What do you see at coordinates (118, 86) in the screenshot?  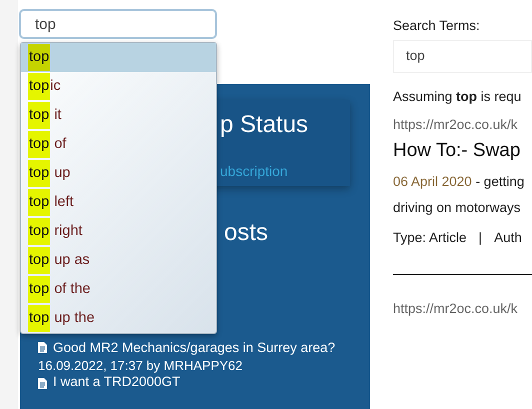 I see `suggestion-item: topic` at bounding box center [118, 86].